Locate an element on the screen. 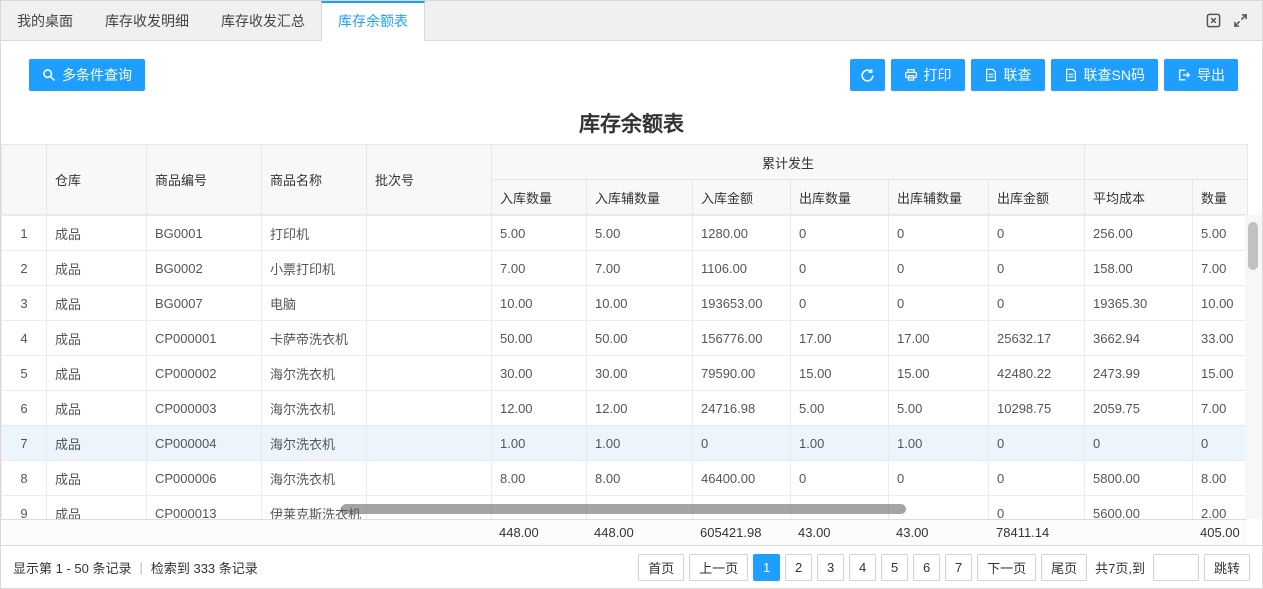  tab-item: 我的桌面 is located at coordinates (45, 21).